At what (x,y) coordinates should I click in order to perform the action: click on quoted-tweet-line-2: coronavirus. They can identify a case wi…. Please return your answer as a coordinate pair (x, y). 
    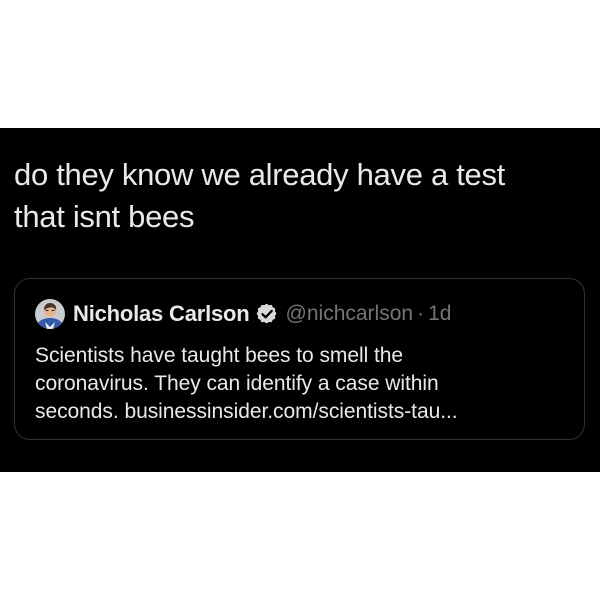
    Looking at the image, I should click on (237, 383).